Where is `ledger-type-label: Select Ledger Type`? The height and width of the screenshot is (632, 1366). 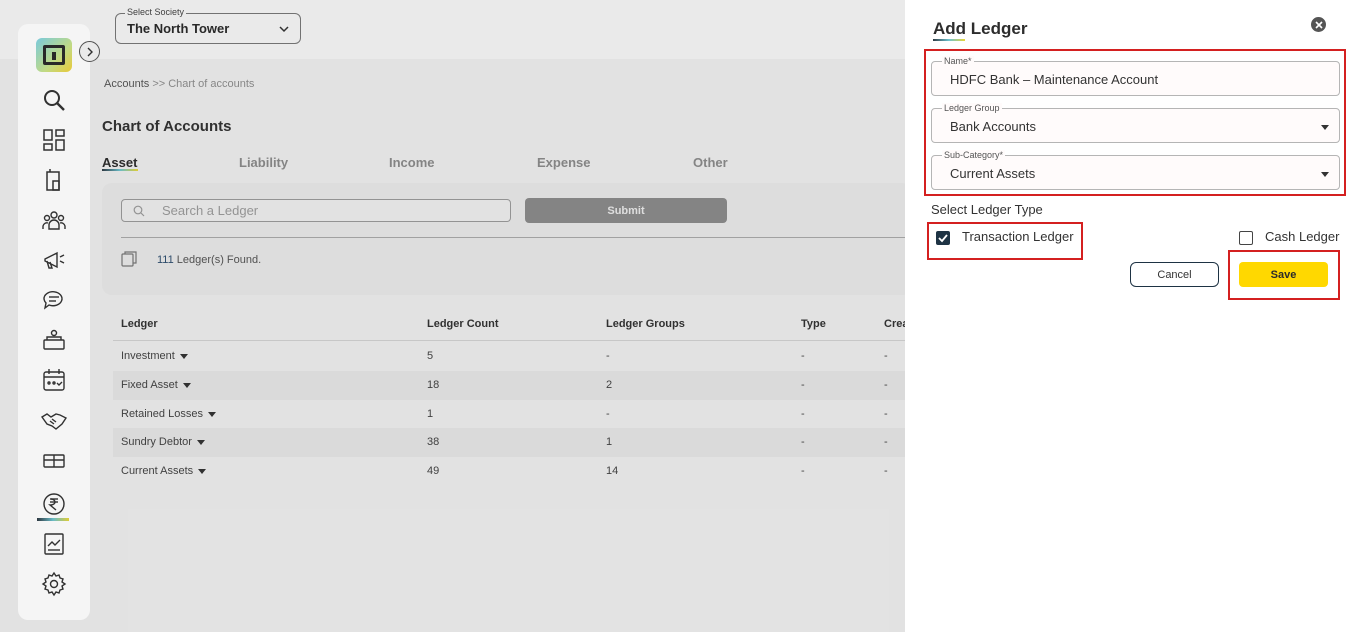
ledger-type-label: Select Ledger Type is located at coordinates (987, 209).